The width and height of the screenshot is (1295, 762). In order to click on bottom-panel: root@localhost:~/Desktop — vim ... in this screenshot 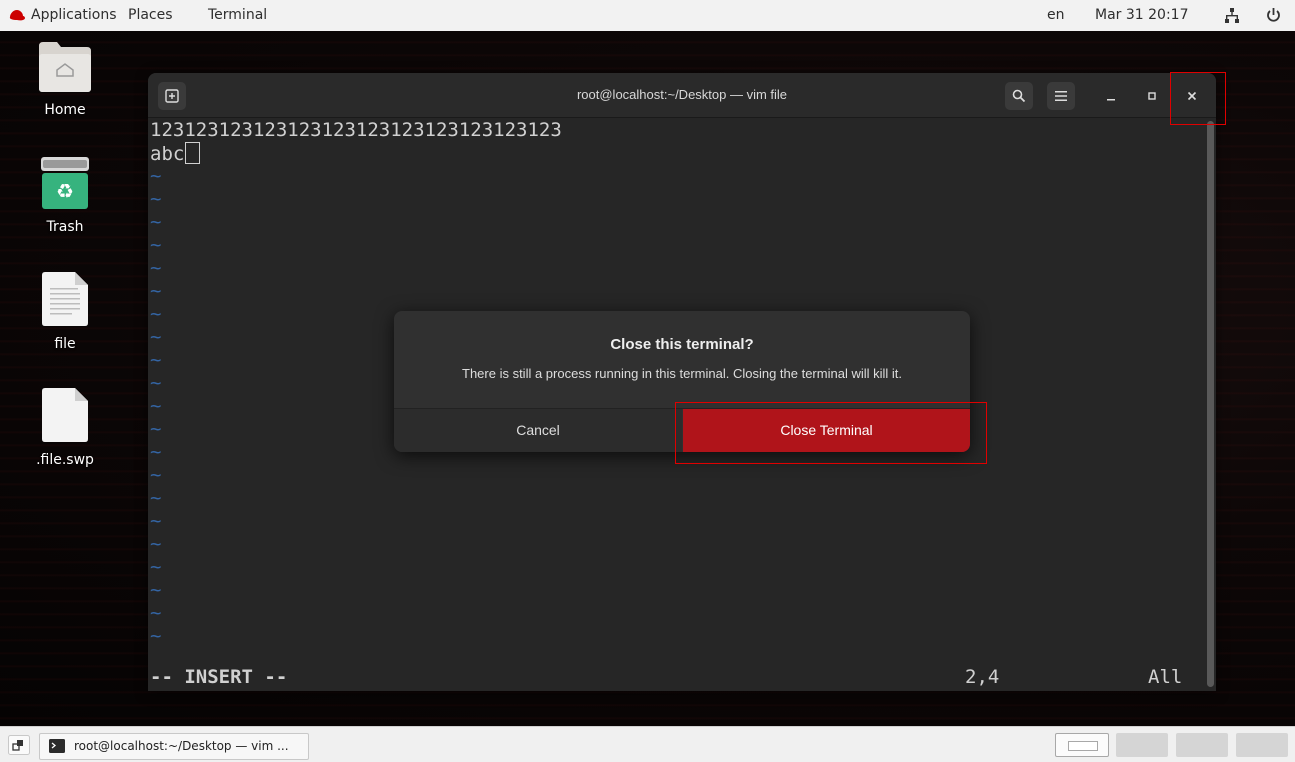, I will do `click(647, 744)`.